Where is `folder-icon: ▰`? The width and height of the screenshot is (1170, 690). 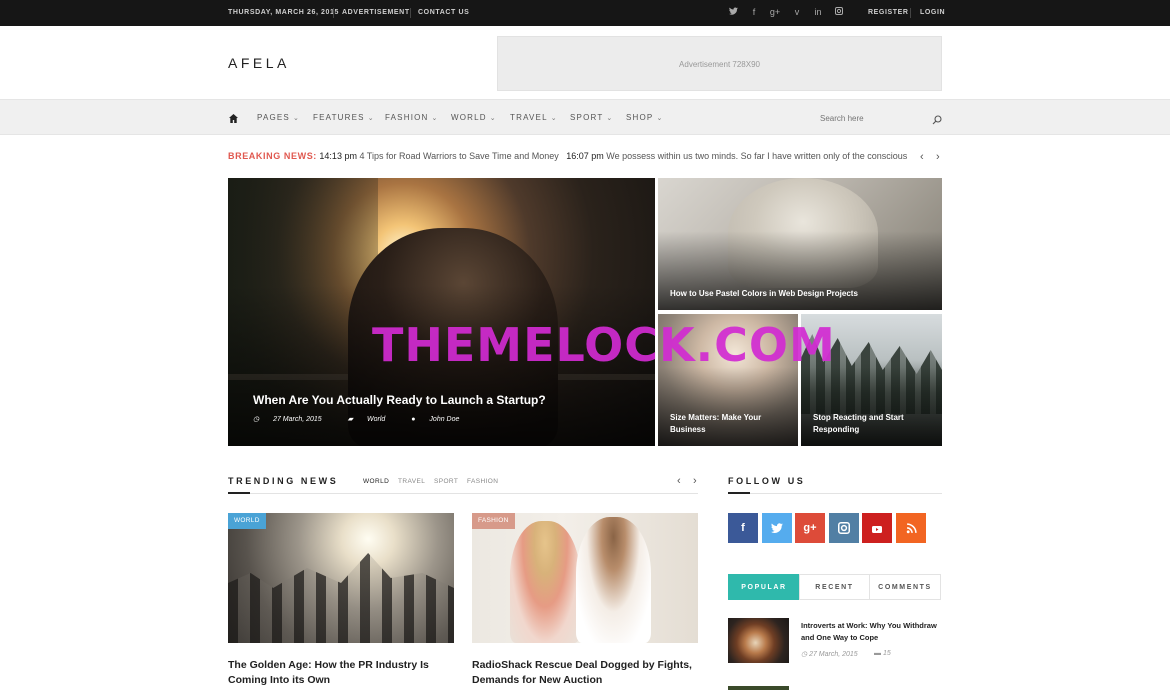
folder-icon: ▰ is located at coordinates (351, 419).